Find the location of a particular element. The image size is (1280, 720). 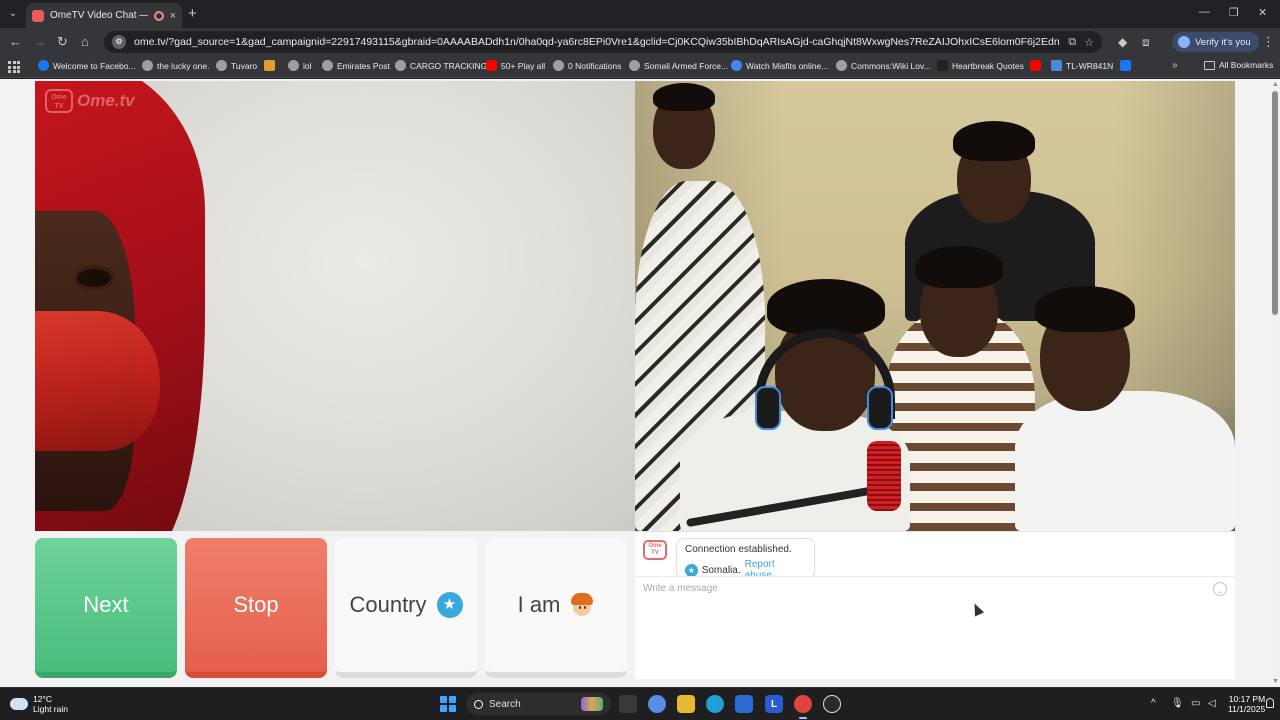

next-button: Next is located at coordinates (106, 608).